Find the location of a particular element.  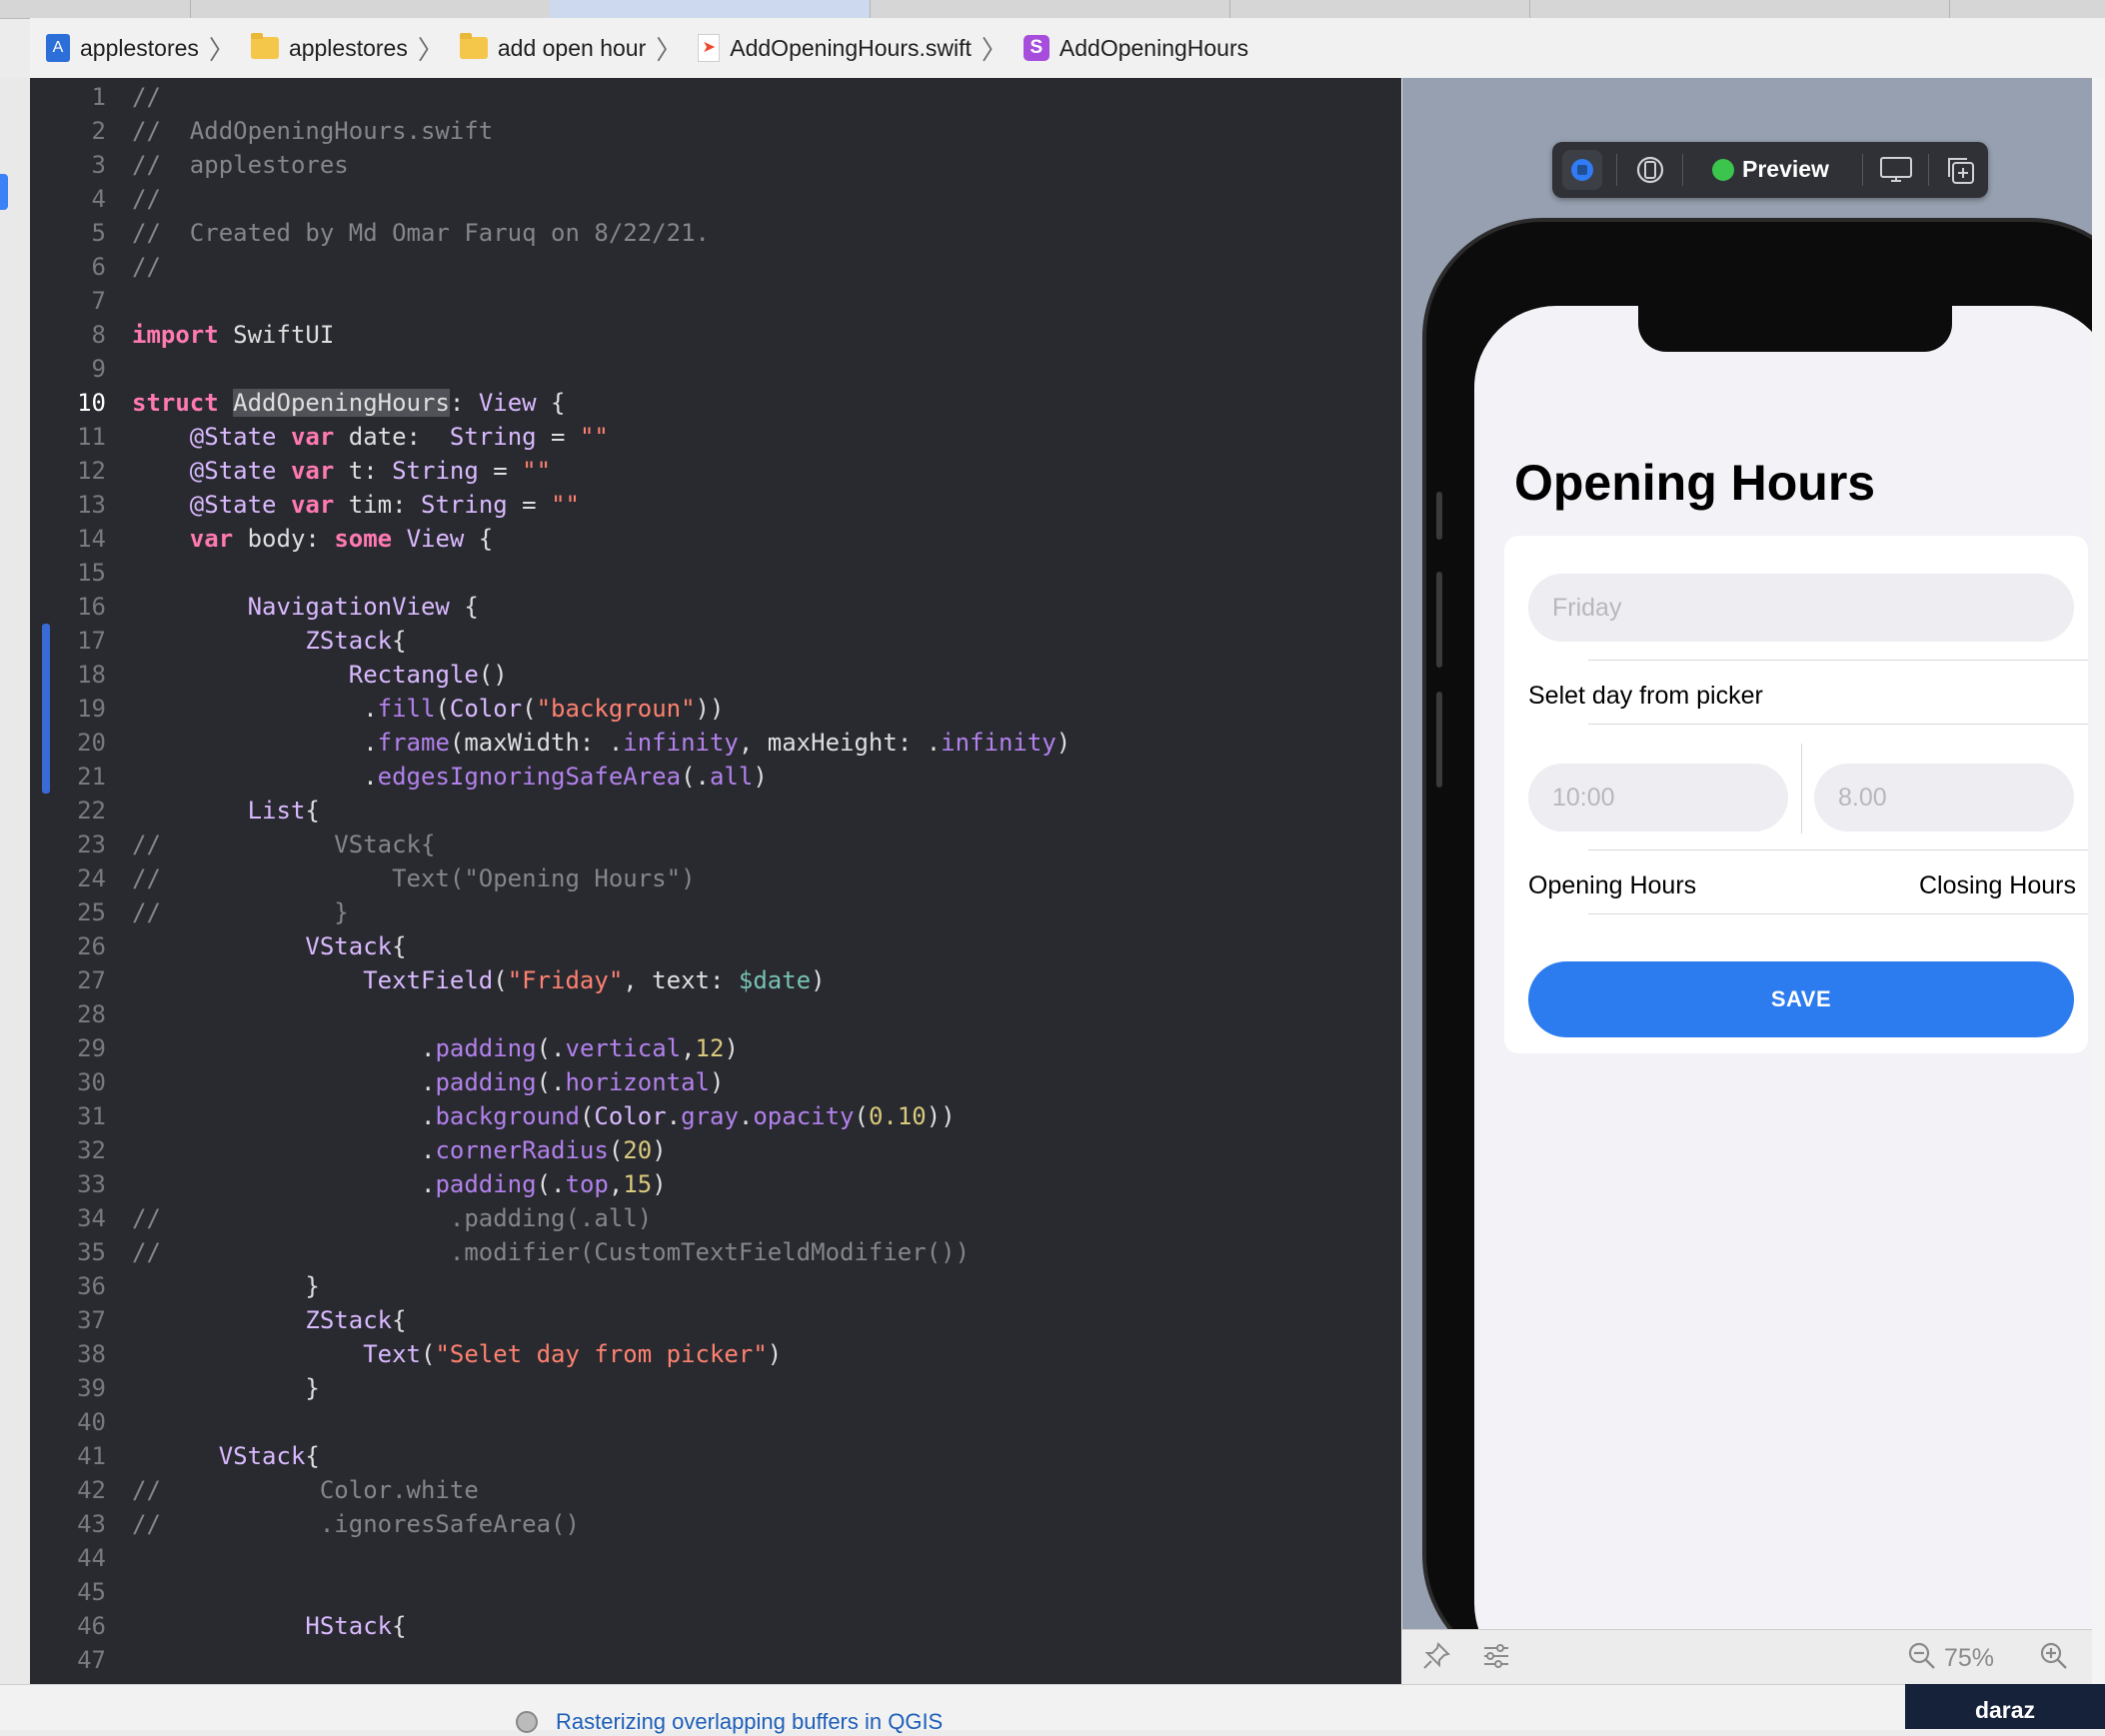

divider is located at coordinates (1838, 660).